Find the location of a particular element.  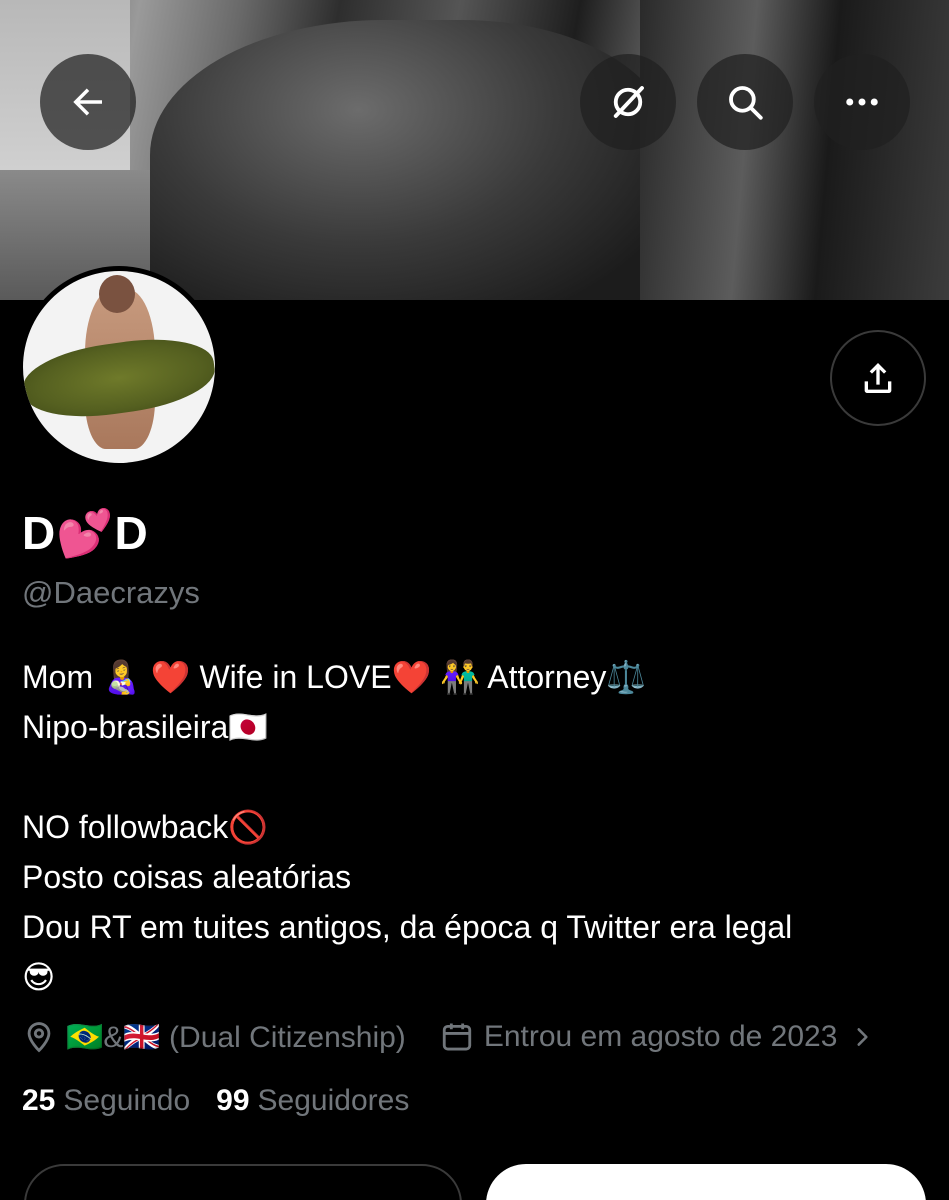

join-date-text: Entrou em agosto de 2023 is located at coordinates (660, 1036).